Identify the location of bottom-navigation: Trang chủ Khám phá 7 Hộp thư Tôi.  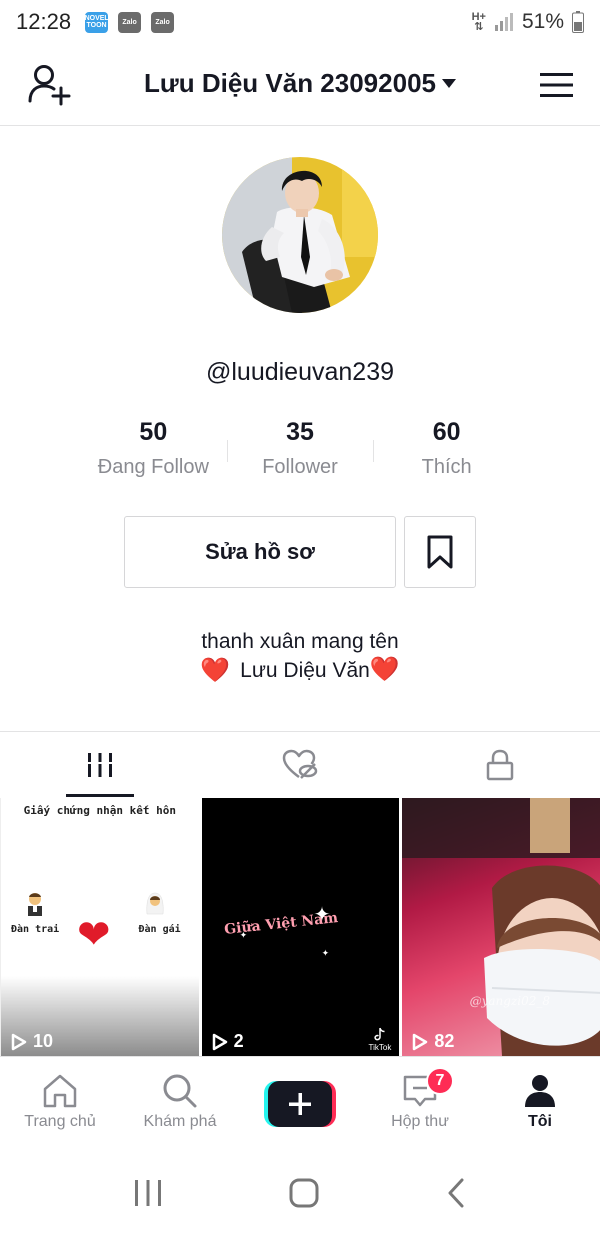
(300, 1104).